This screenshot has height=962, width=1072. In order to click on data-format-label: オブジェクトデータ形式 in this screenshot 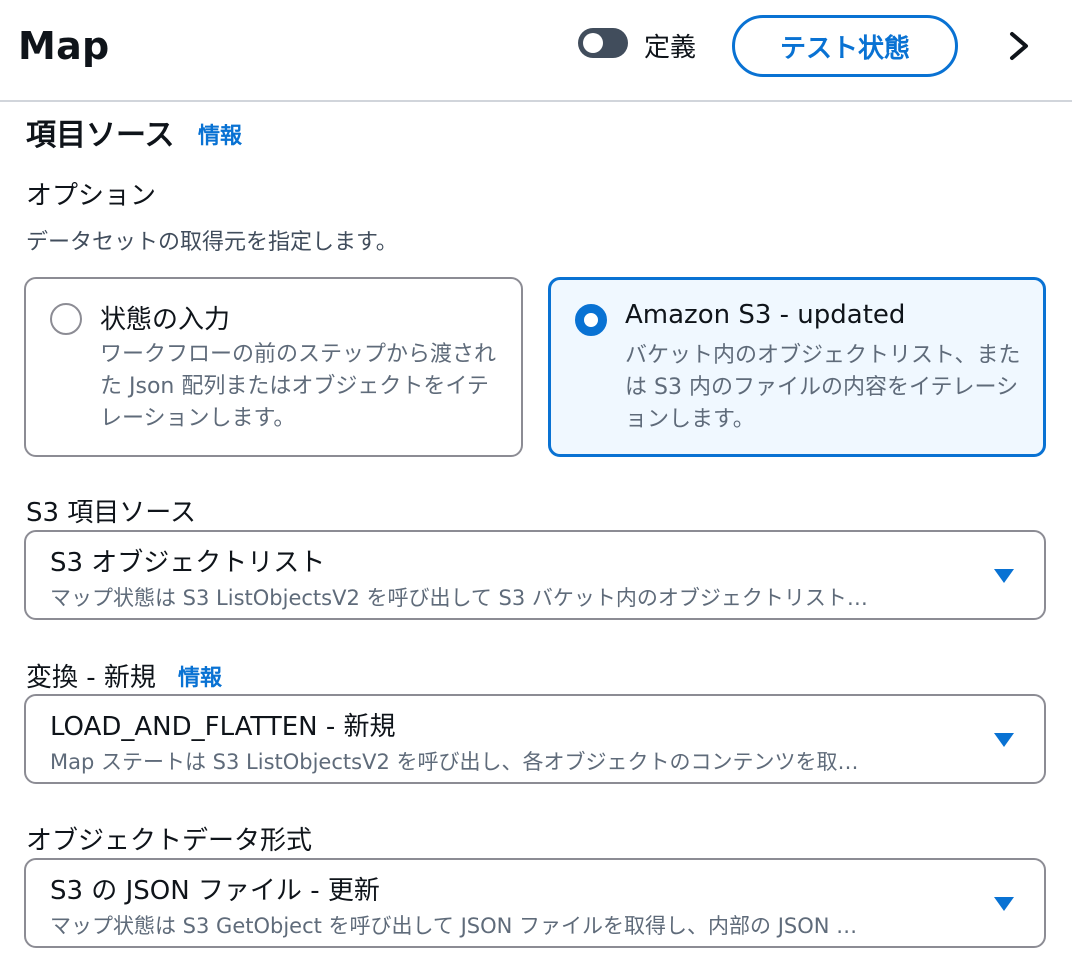, I will do `click(169, 841)`.